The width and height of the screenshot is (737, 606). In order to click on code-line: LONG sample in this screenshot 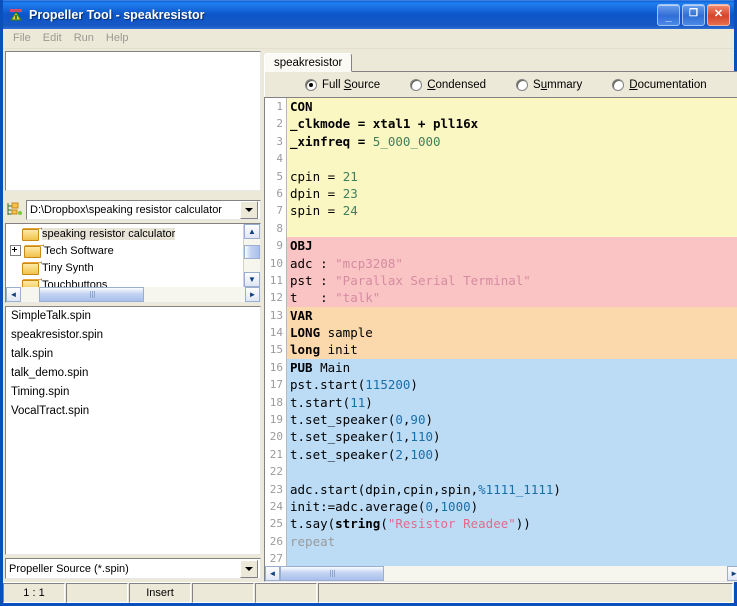, I will do `click(512, 333)`.